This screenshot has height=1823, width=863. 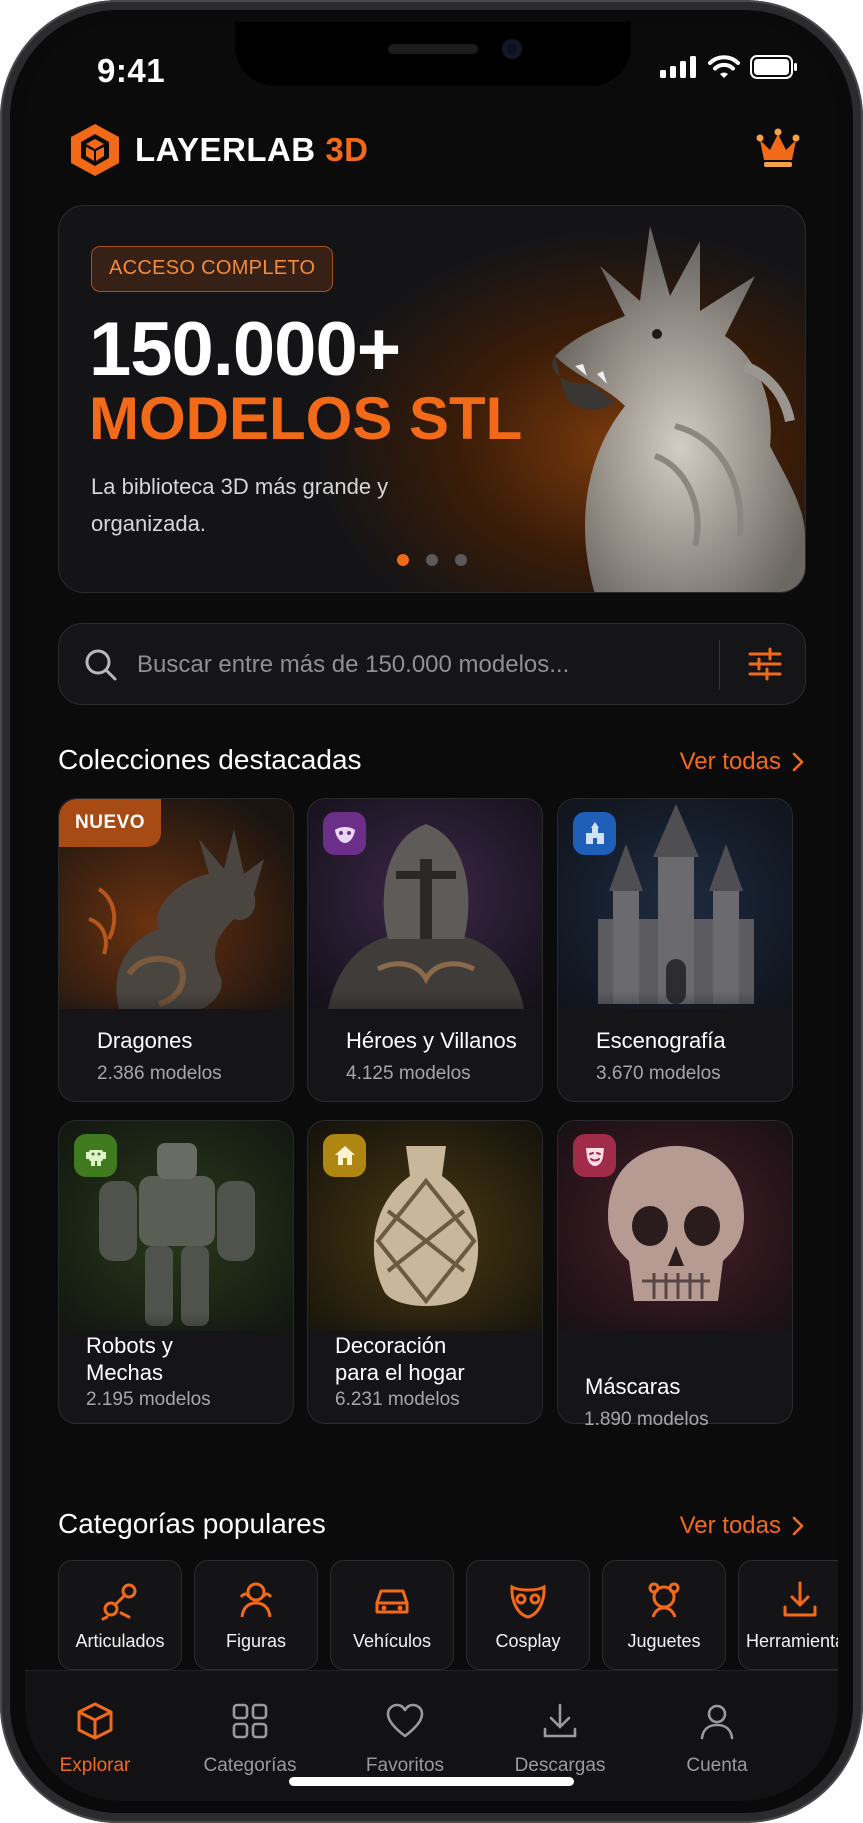 I want to click on front-camera, so click(x=512, y=49).